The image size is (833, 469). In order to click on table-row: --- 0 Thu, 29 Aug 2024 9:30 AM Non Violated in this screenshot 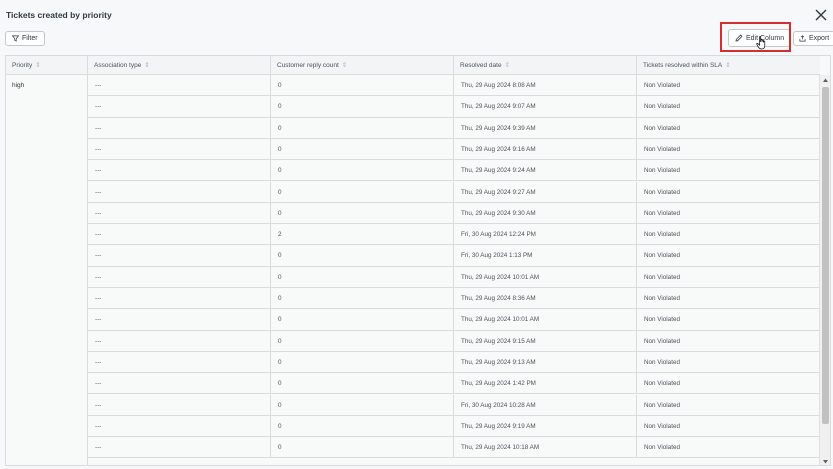, I will do `click(454, 213)`.